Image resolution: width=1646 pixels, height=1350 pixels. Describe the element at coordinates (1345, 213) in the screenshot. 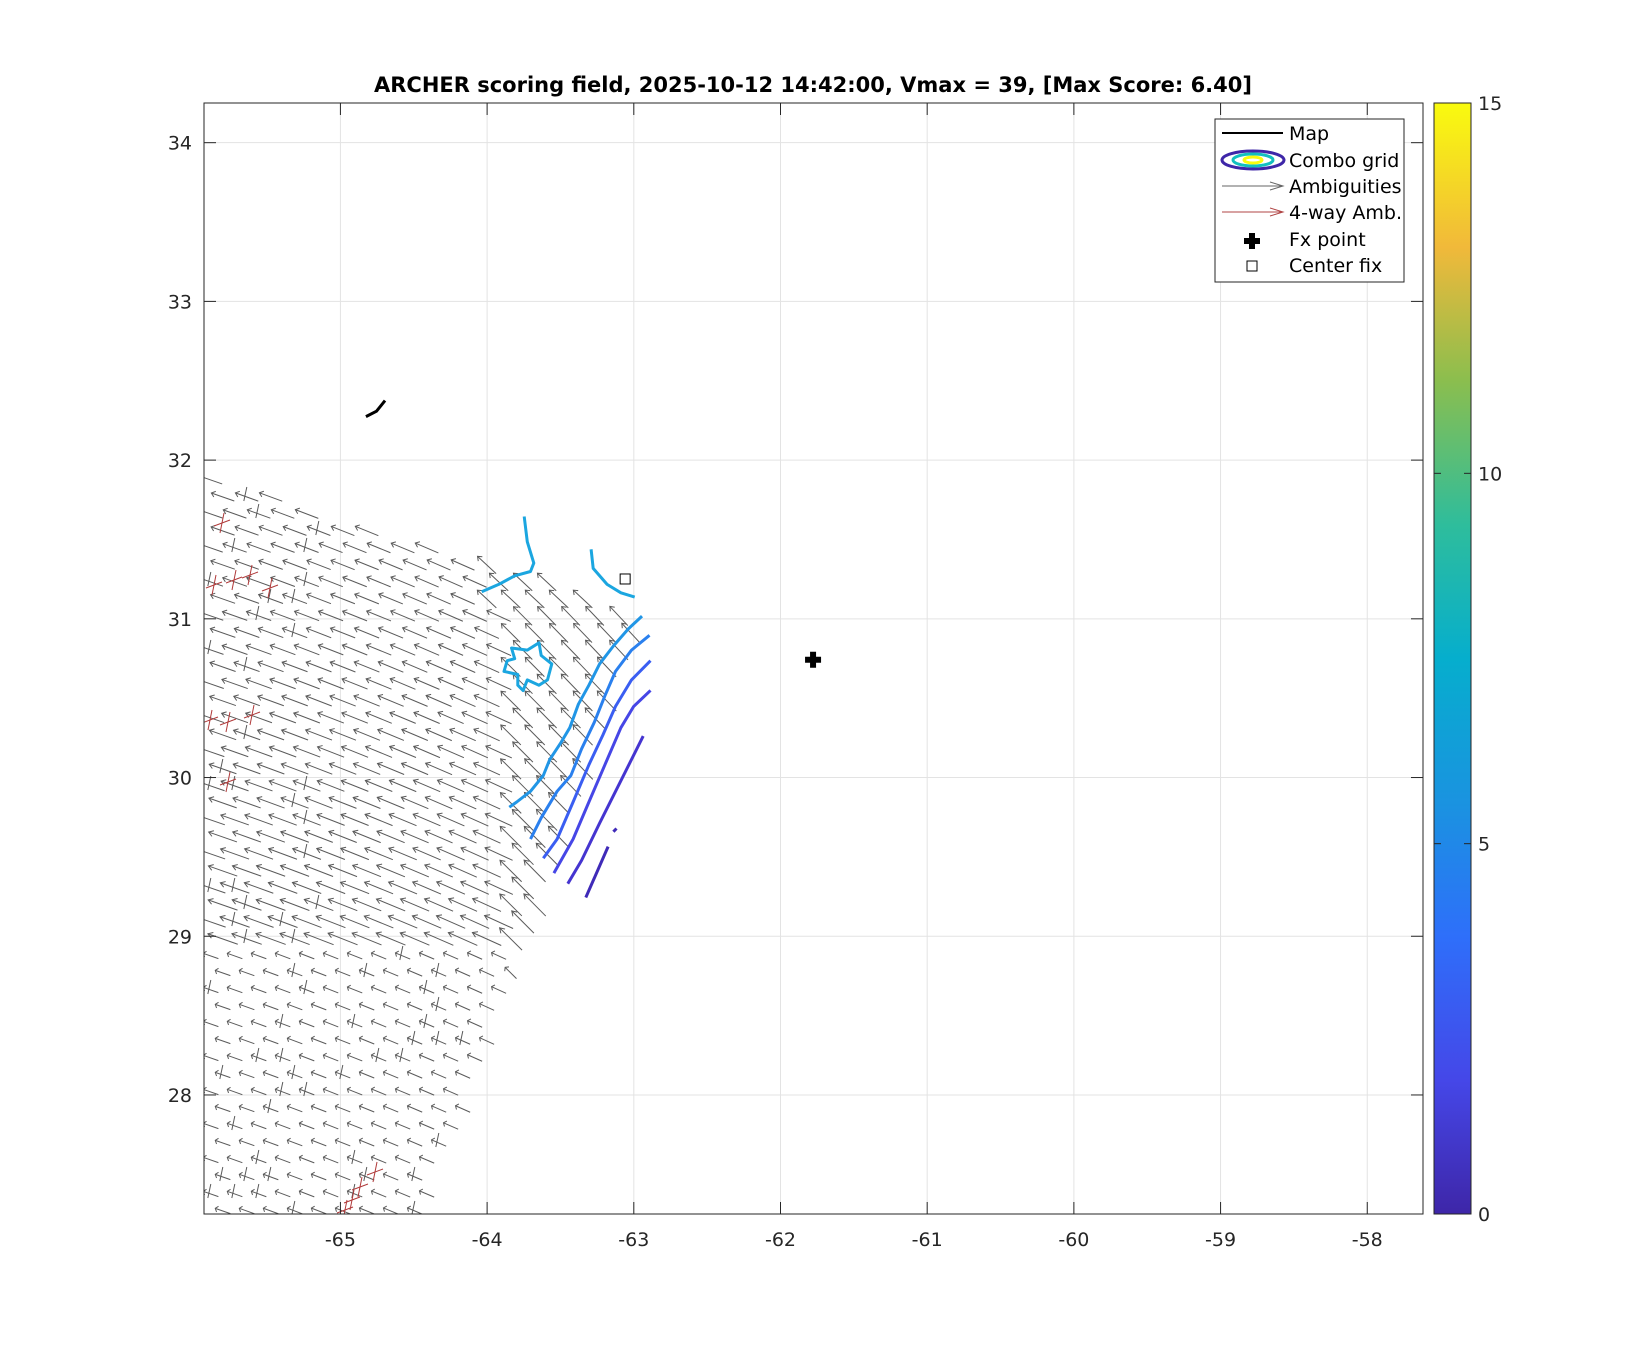

I see `legend-4way-label: 4-way Amb.` at that location.